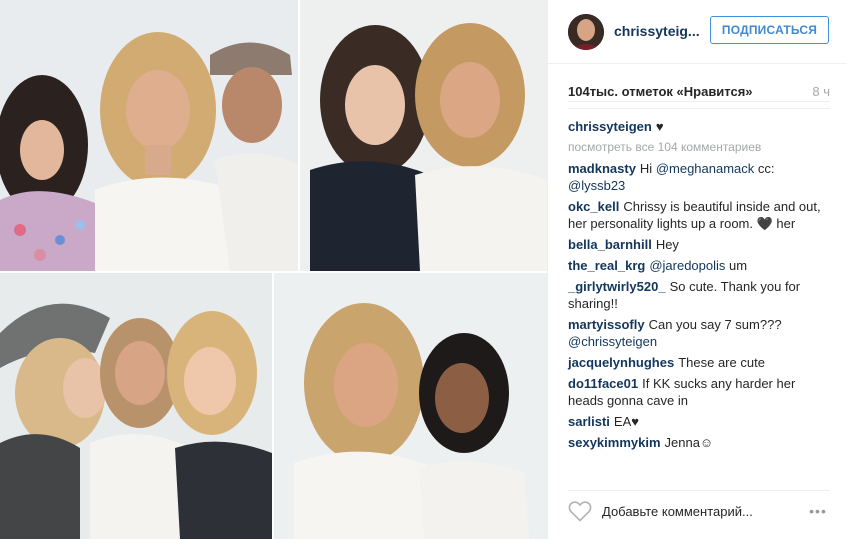  Describe the element at coordinates (593, 206) in the screenshot. I see `comment-username: okc_kell` at that location.